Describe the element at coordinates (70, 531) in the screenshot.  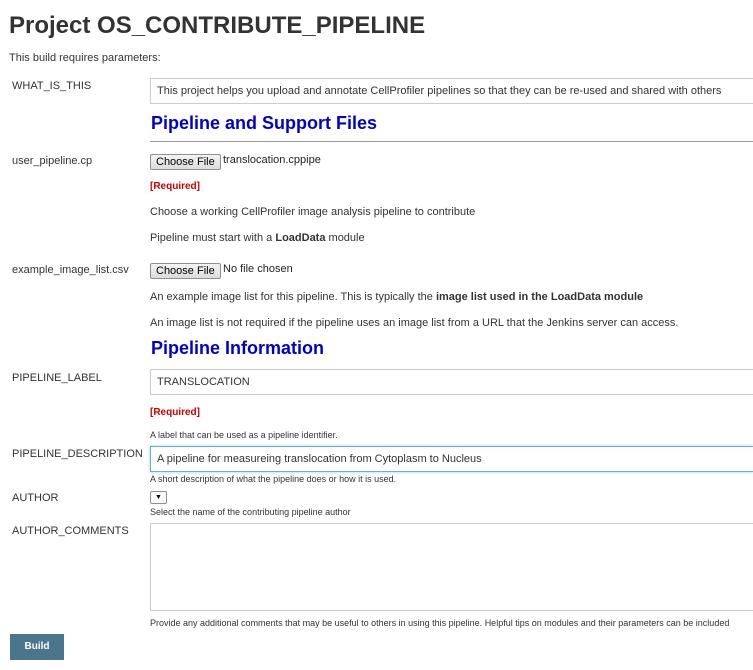
I see `author-comments-label: AUTHOR_COMMENTS` at that location.